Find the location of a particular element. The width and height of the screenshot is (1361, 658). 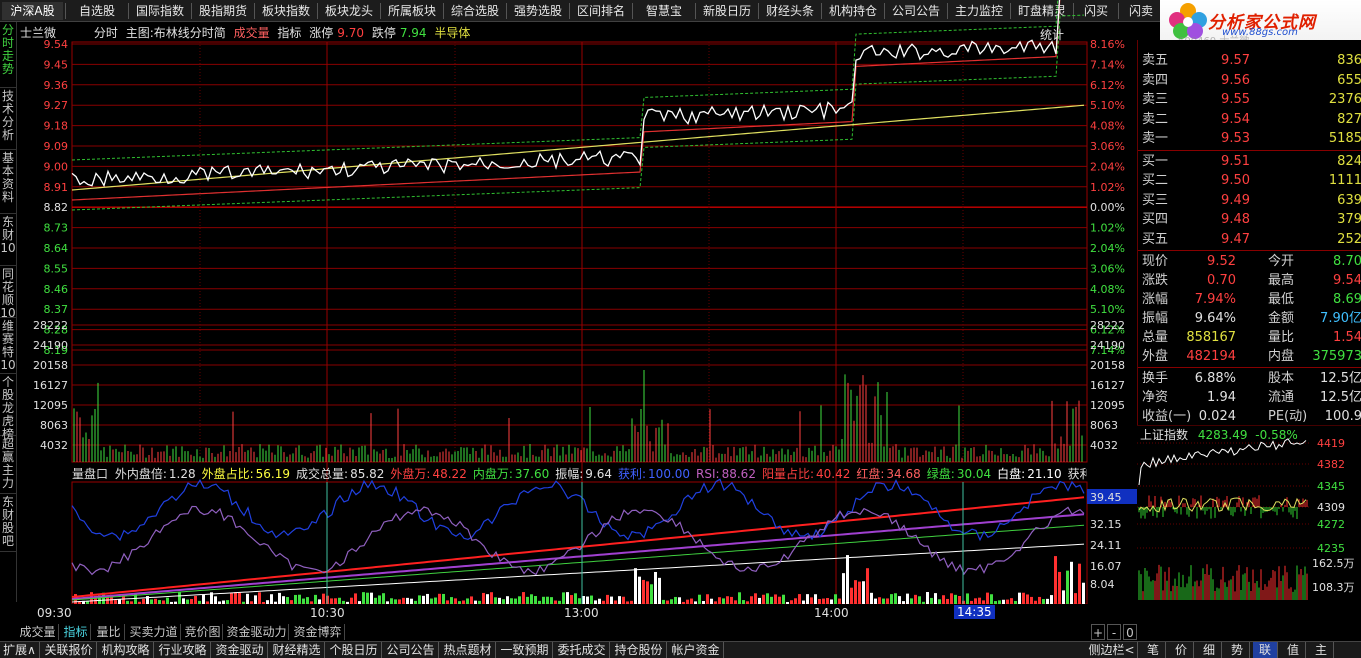

buy-level-4: 买五 9.47 252 is located at coordinates (1249, 239).